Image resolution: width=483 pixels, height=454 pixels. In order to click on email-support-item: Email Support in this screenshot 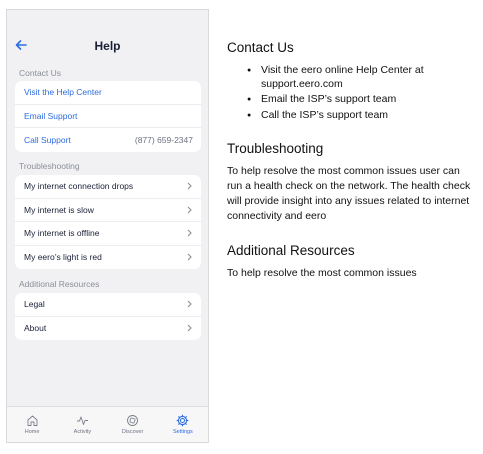, I will do `click(108, 116)`.